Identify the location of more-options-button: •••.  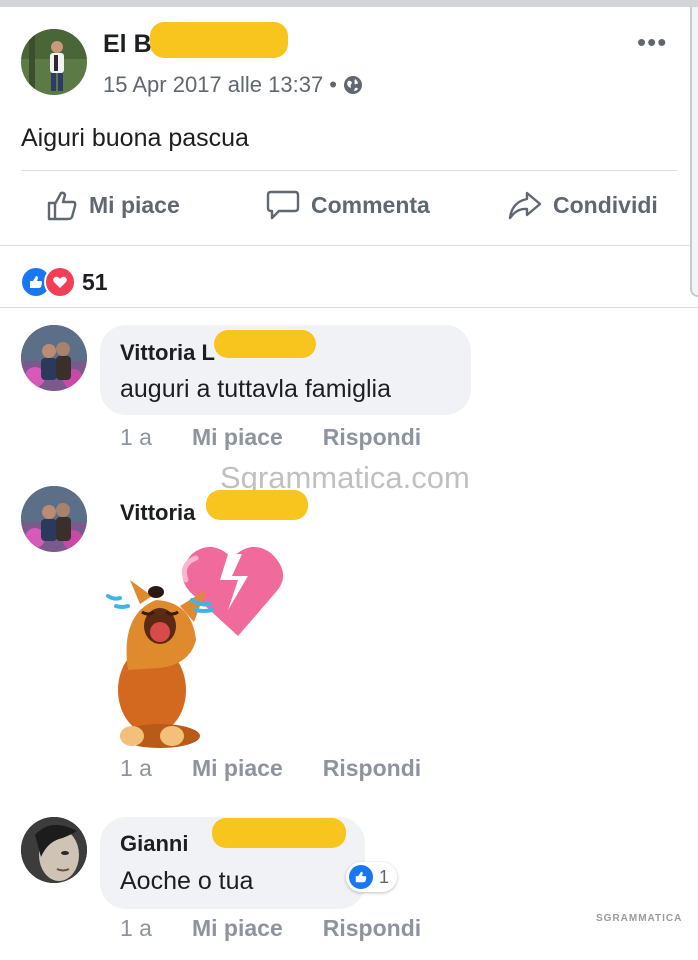
(652, 42).